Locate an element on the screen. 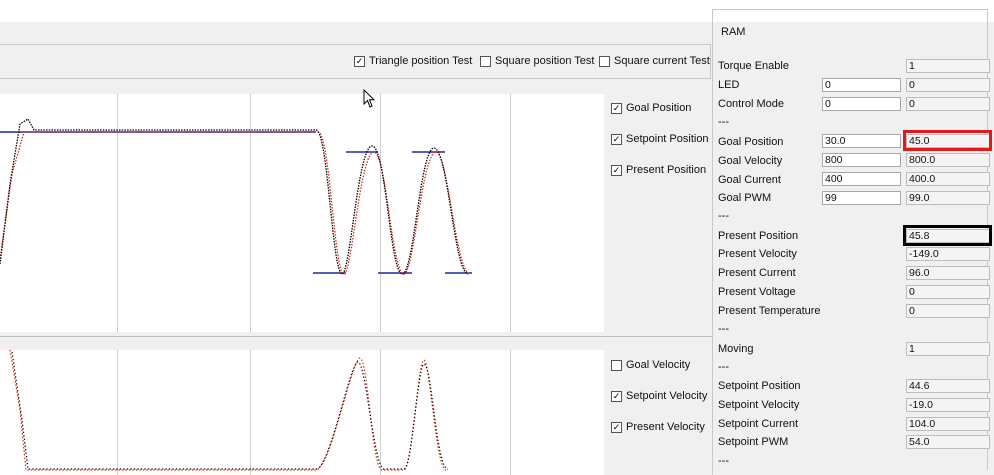 This screenshot has height=475, width=994. triangle-test-checkbox: ✓ is located at coordinates (359, 61).